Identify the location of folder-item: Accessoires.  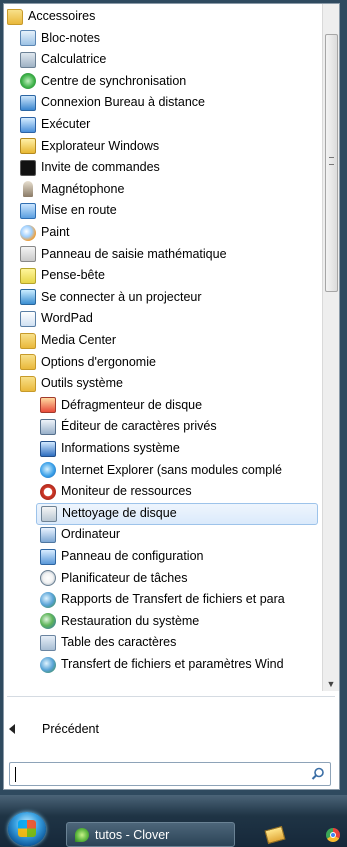
(51, 16).